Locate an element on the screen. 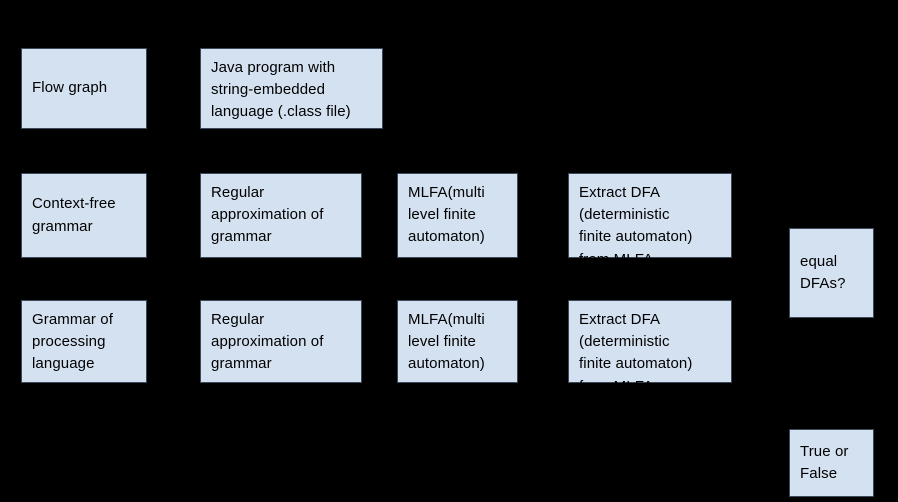  node-regular-approximation-bottom: Regular approximation of grammar is located at coordinates (281, 341).